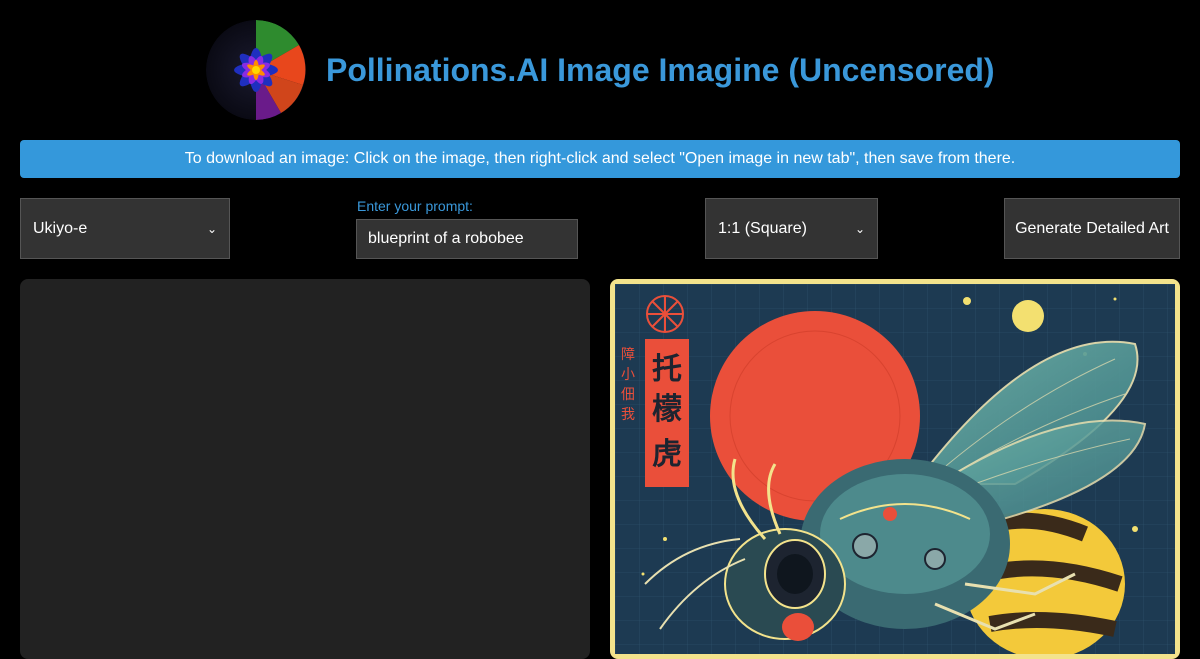 The height and width of the screenshot is (659, 1200). Describe the element at coordinates (667, 369) in the screenshot. I see `kanji-1: 托` at that location.